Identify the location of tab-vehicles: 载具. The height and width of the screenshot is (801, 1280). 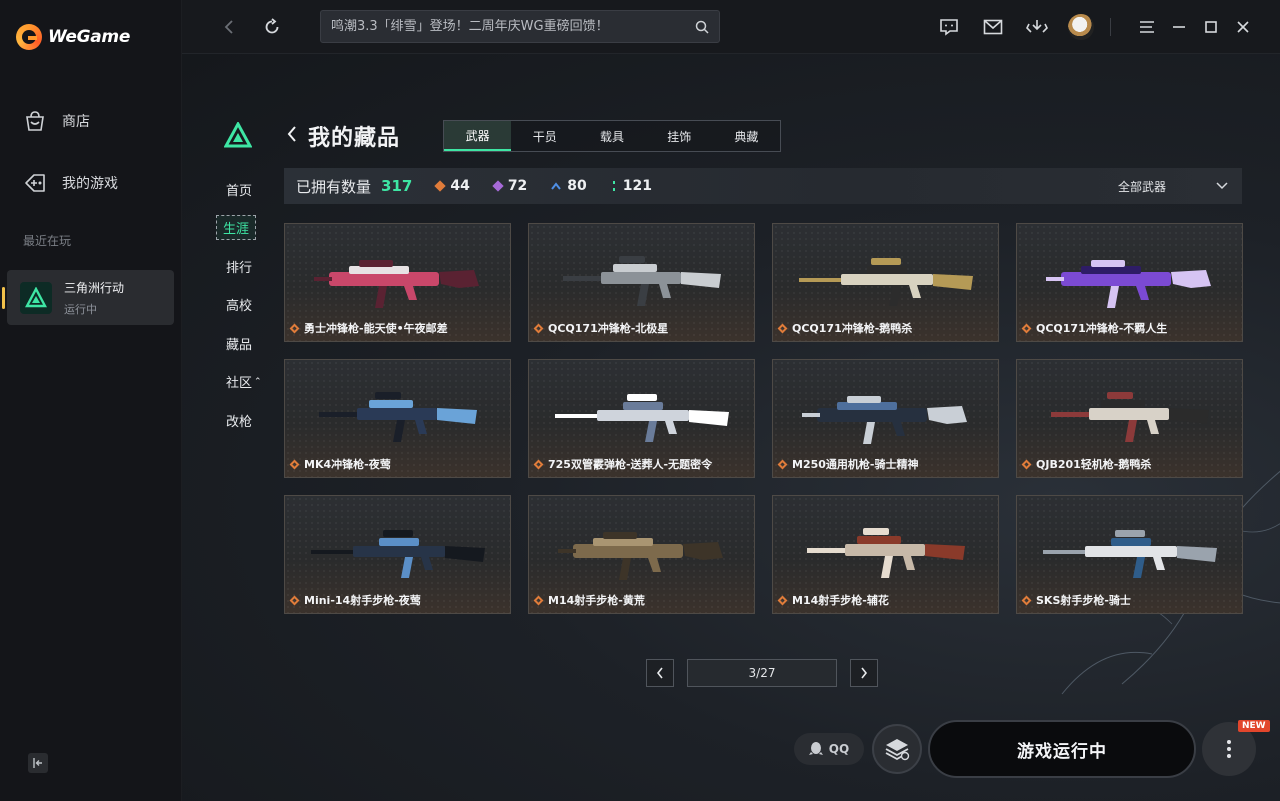
(611, 136).